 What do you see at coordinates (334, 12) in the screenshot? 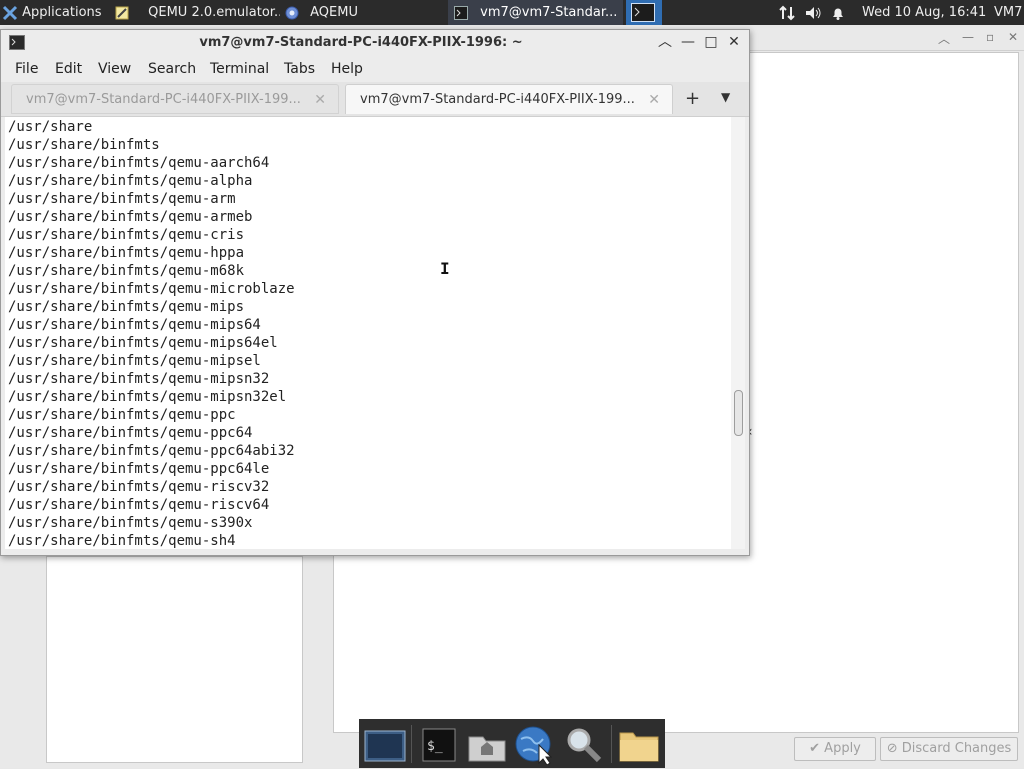
I see `task-label: AQEMU` at bounding box center [334, 12].